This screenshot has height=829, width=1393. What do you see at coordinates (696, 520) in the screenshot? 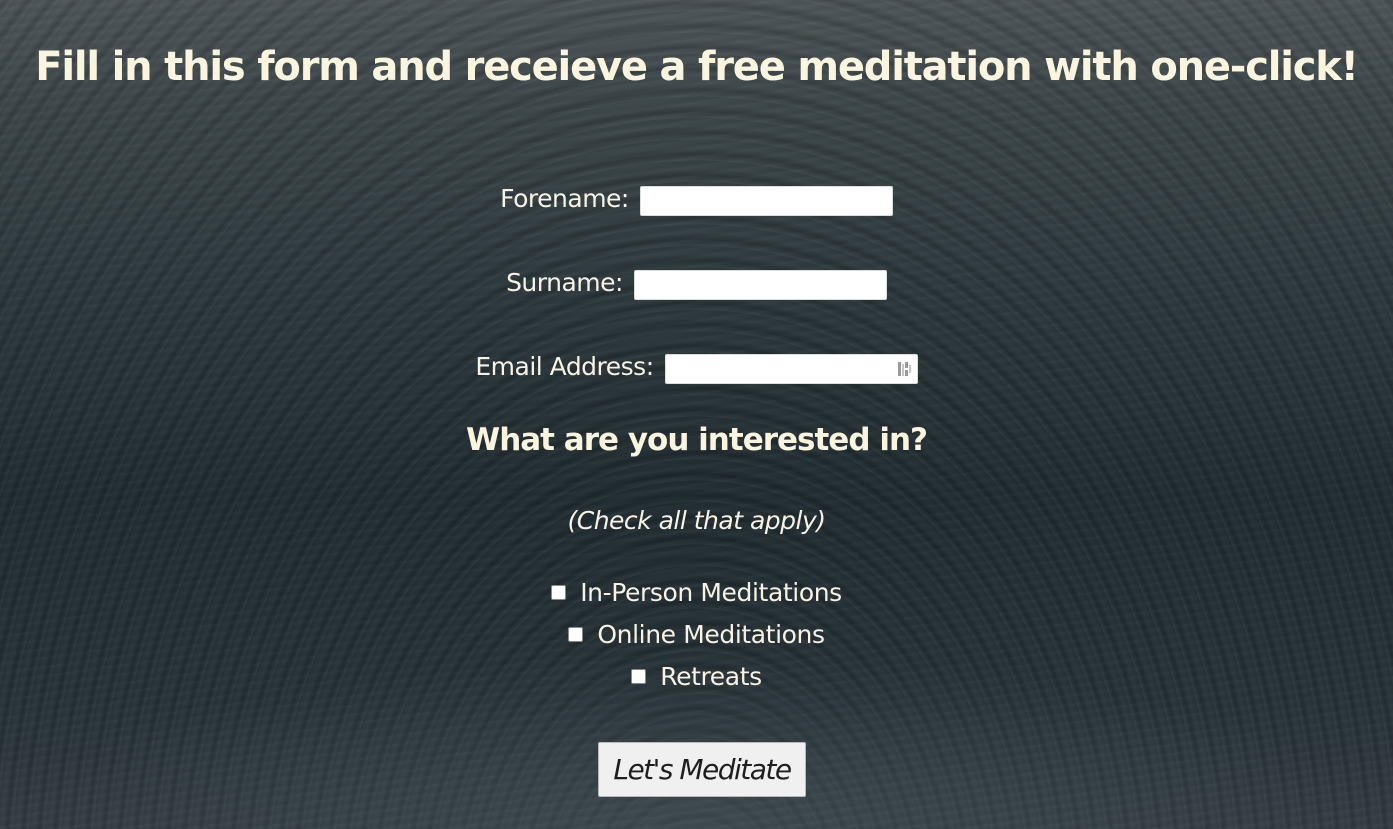
I see `interests-hint: (Check all that apply)` at bounding box center [696, 520].